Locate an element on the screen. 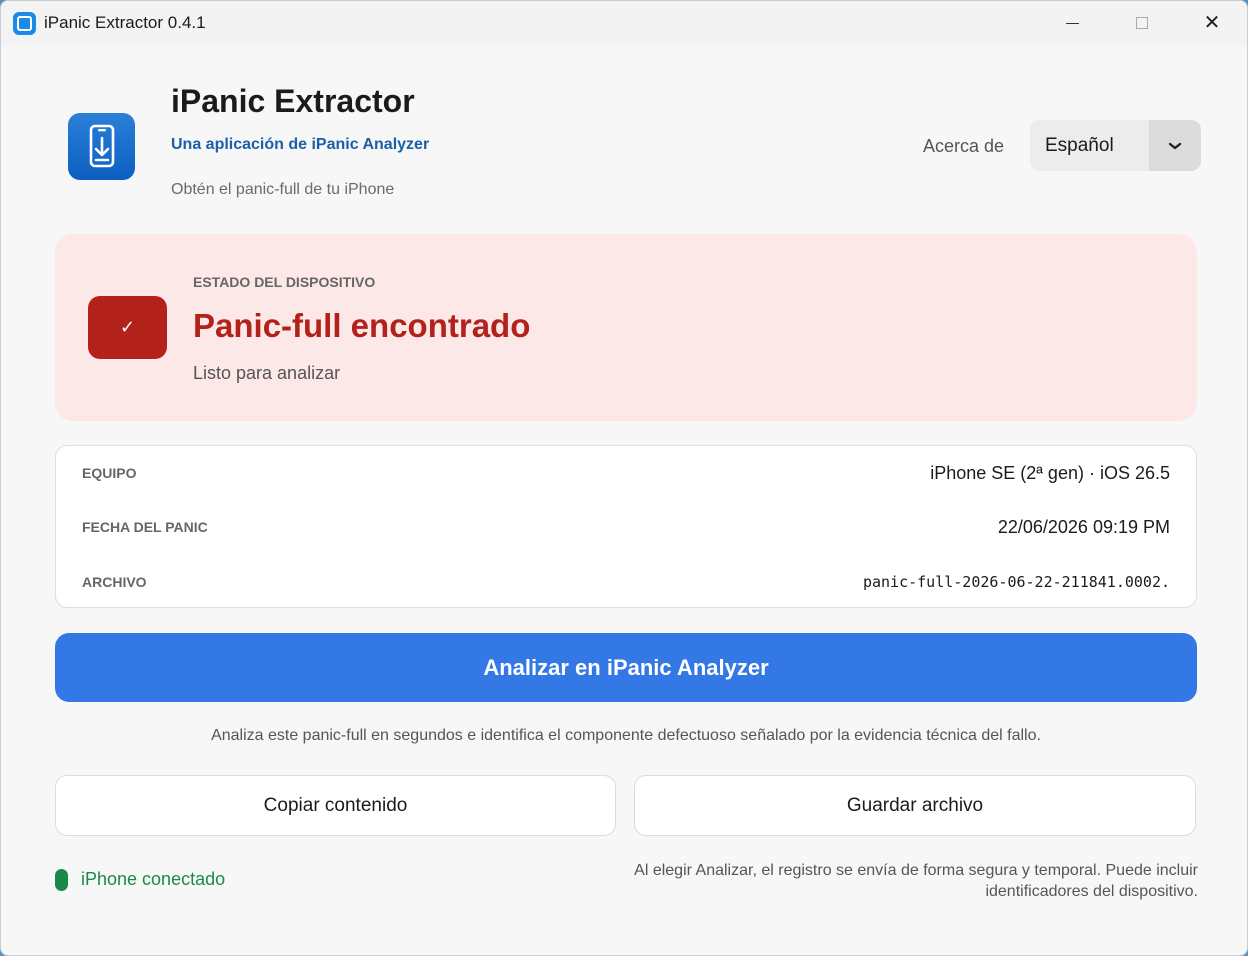  detail-key: ARCHIVO is located at coordinates (114, 582).